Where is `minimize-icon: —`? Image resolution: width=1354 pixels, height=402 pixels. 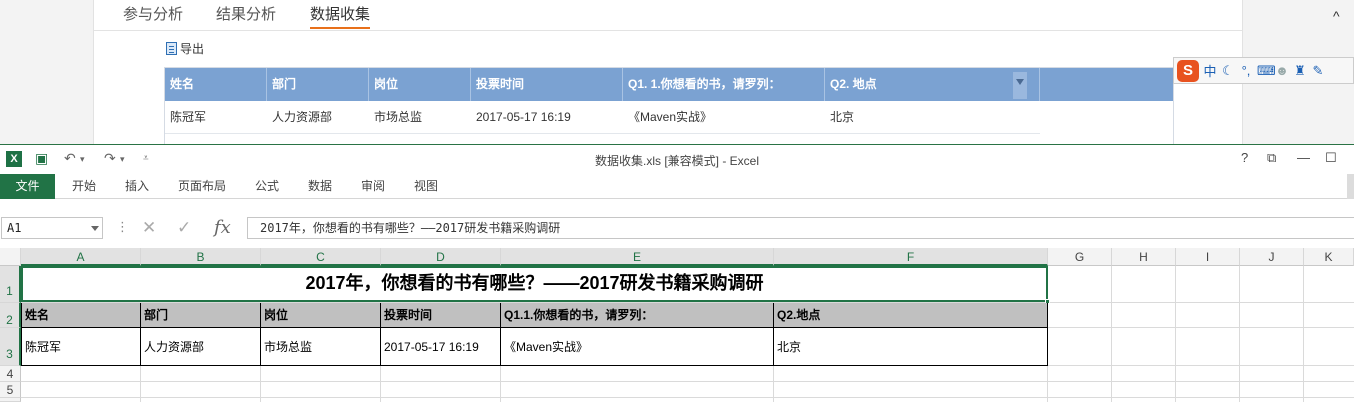
minimize-icon: — is located at coordinates (1303, 157).